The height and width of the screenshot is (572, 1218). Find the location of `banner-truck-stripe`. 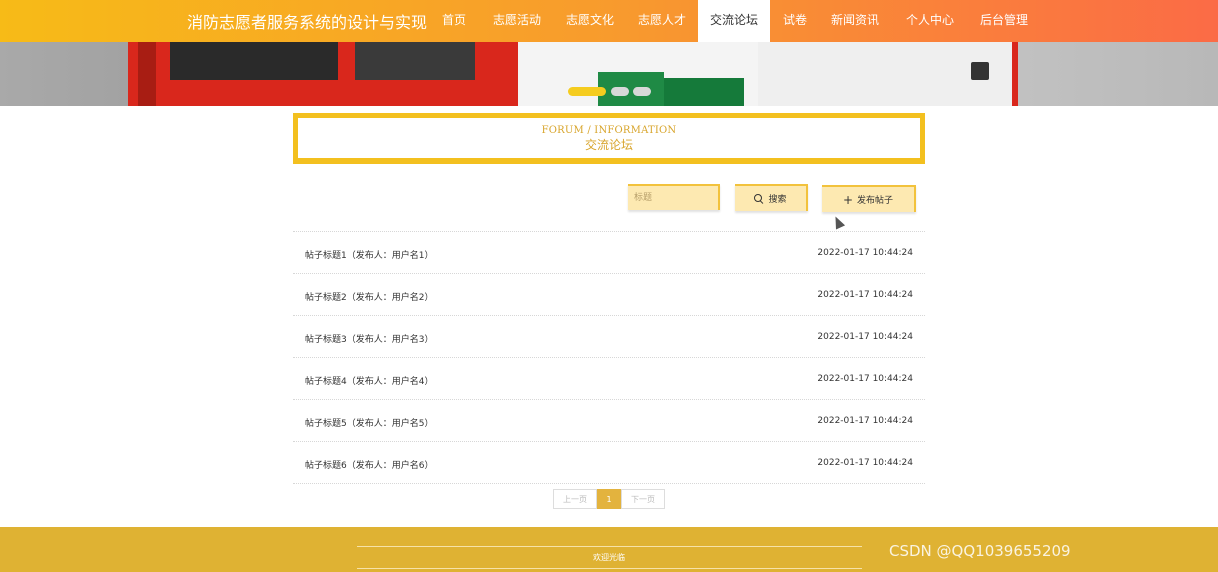

banner-truck-stripe is located at coordinates (1015, 74).